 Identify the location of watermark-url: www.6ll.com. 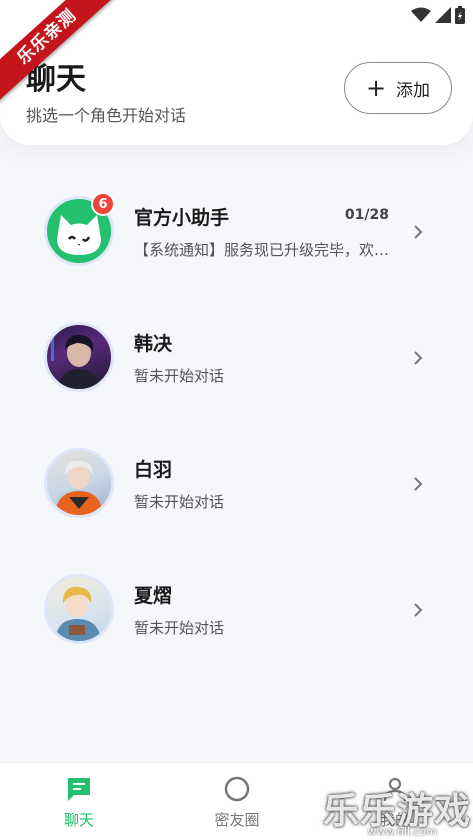
(402, 831).